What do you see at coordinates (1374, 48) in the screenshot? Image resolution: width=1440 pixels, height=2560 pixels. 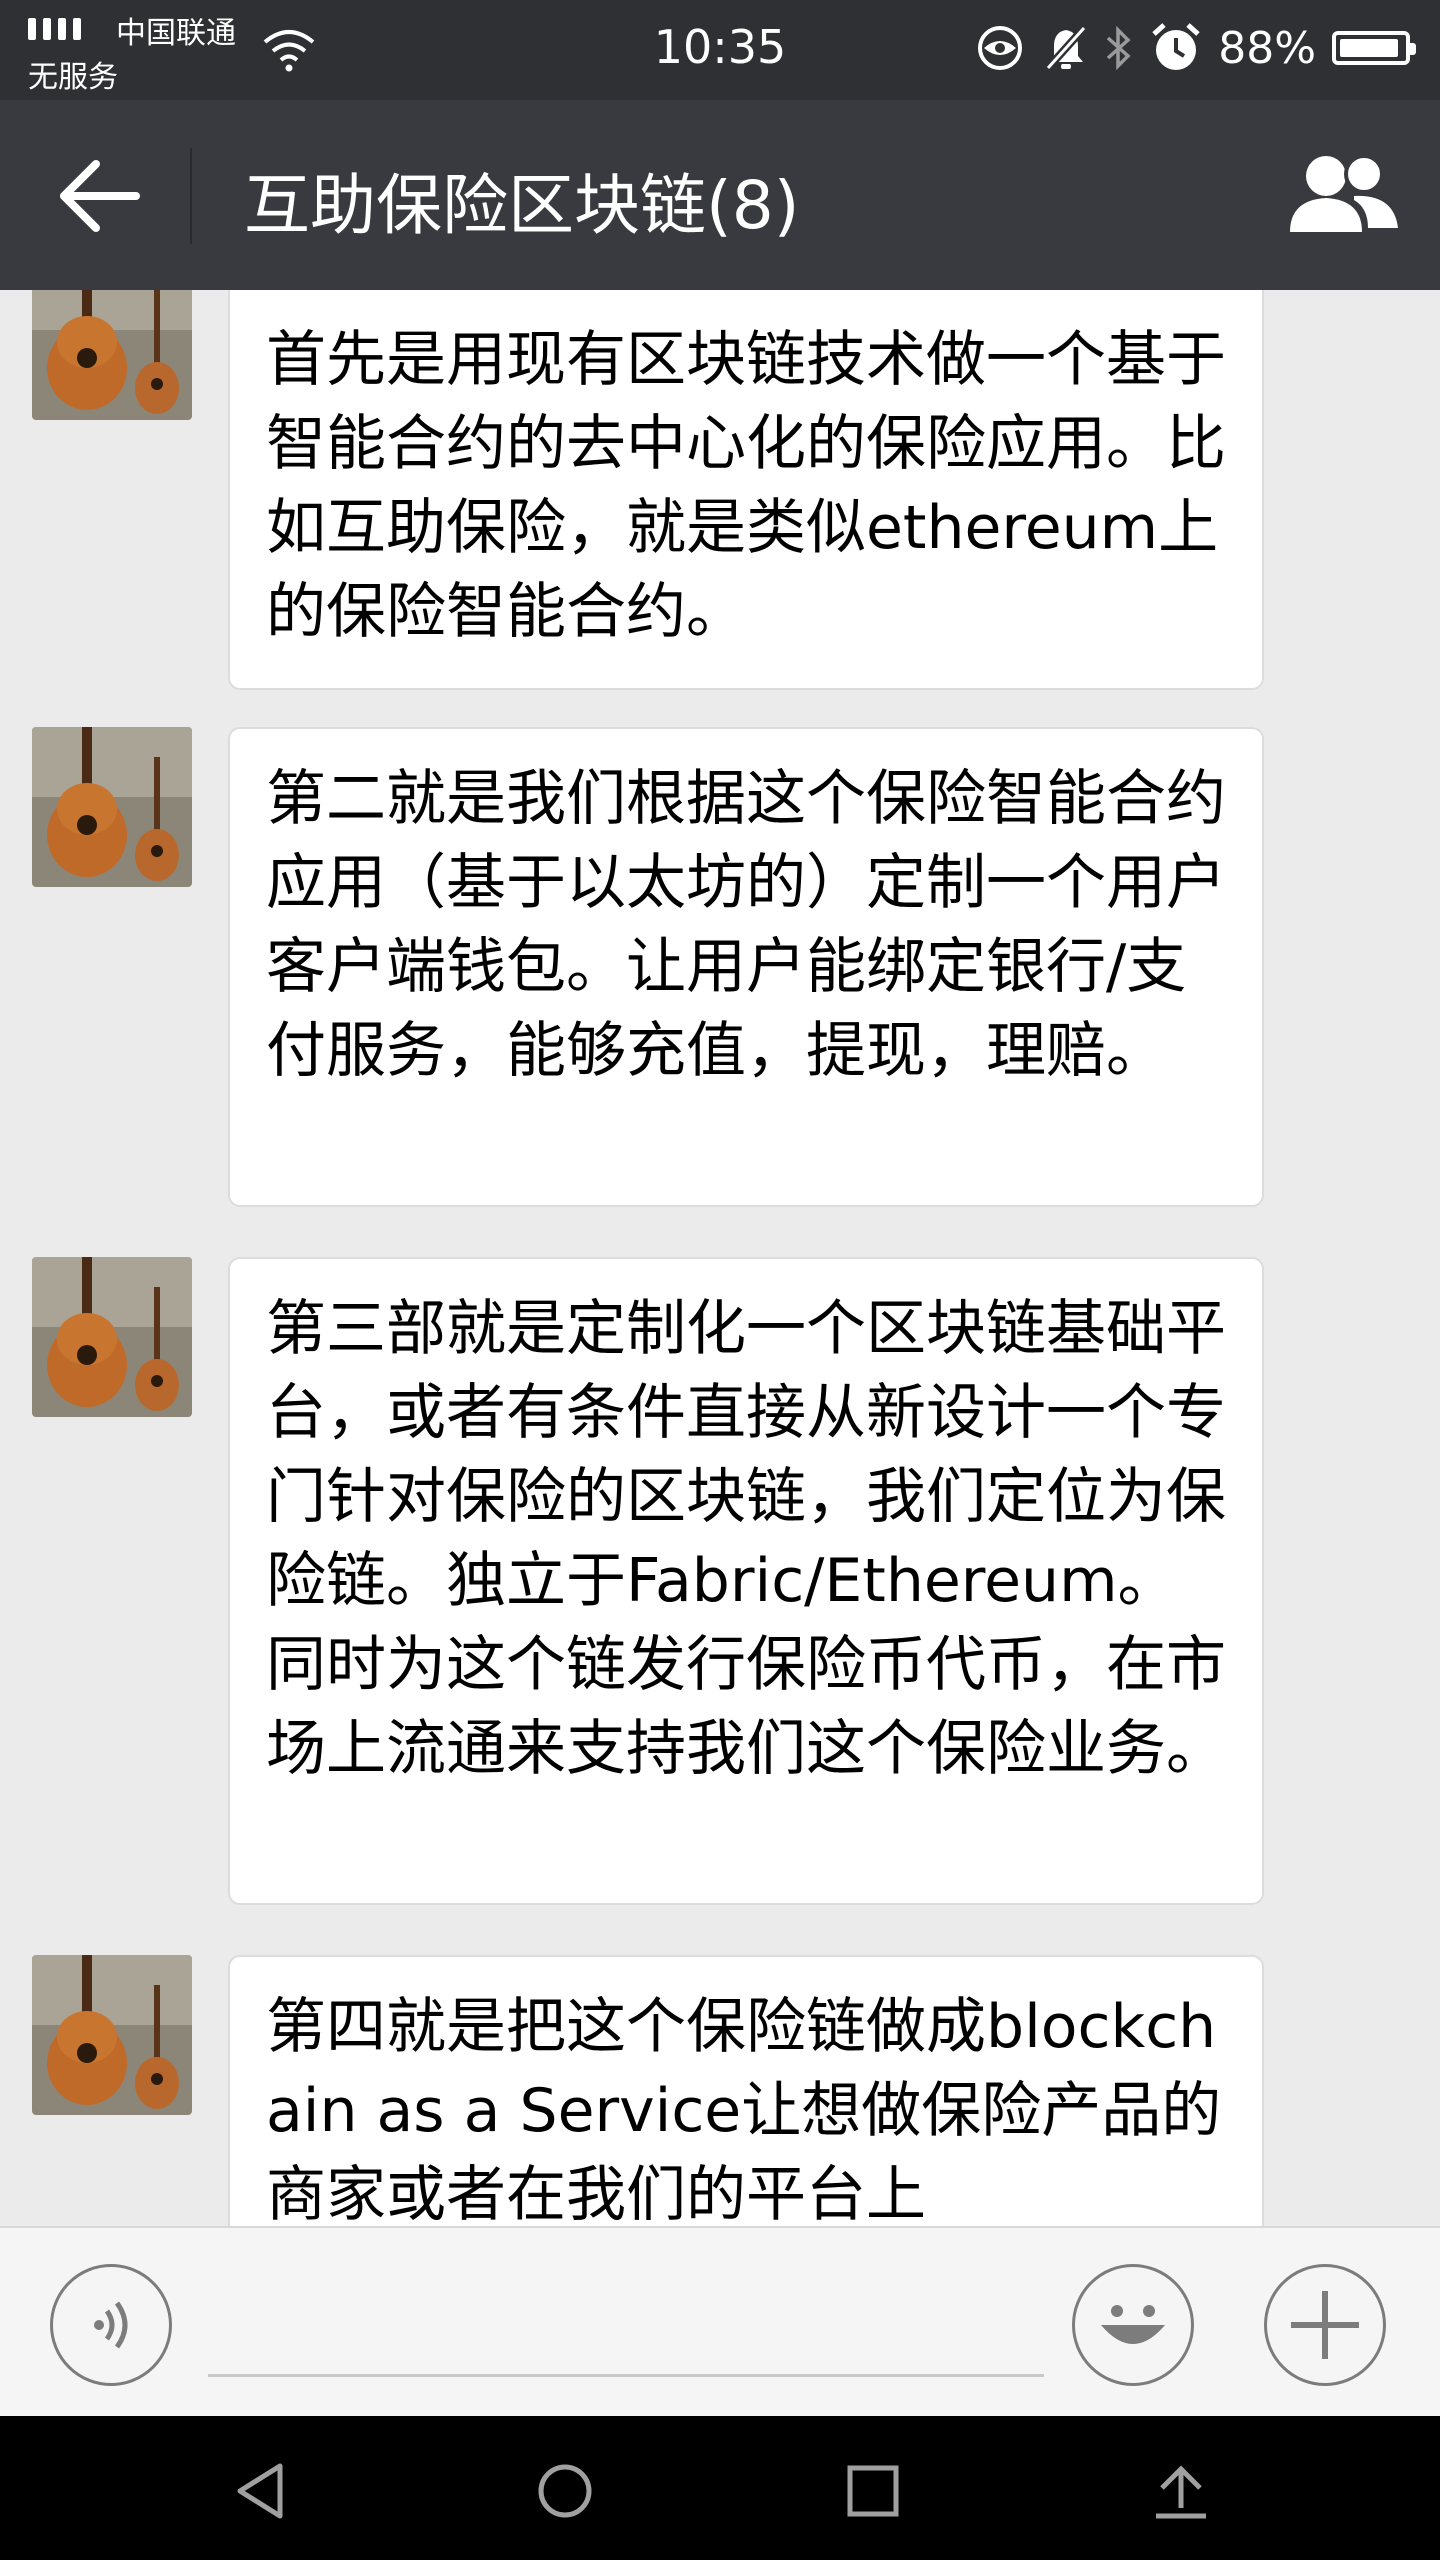 I see `battery-icon` at bounding box center [1374, 48].